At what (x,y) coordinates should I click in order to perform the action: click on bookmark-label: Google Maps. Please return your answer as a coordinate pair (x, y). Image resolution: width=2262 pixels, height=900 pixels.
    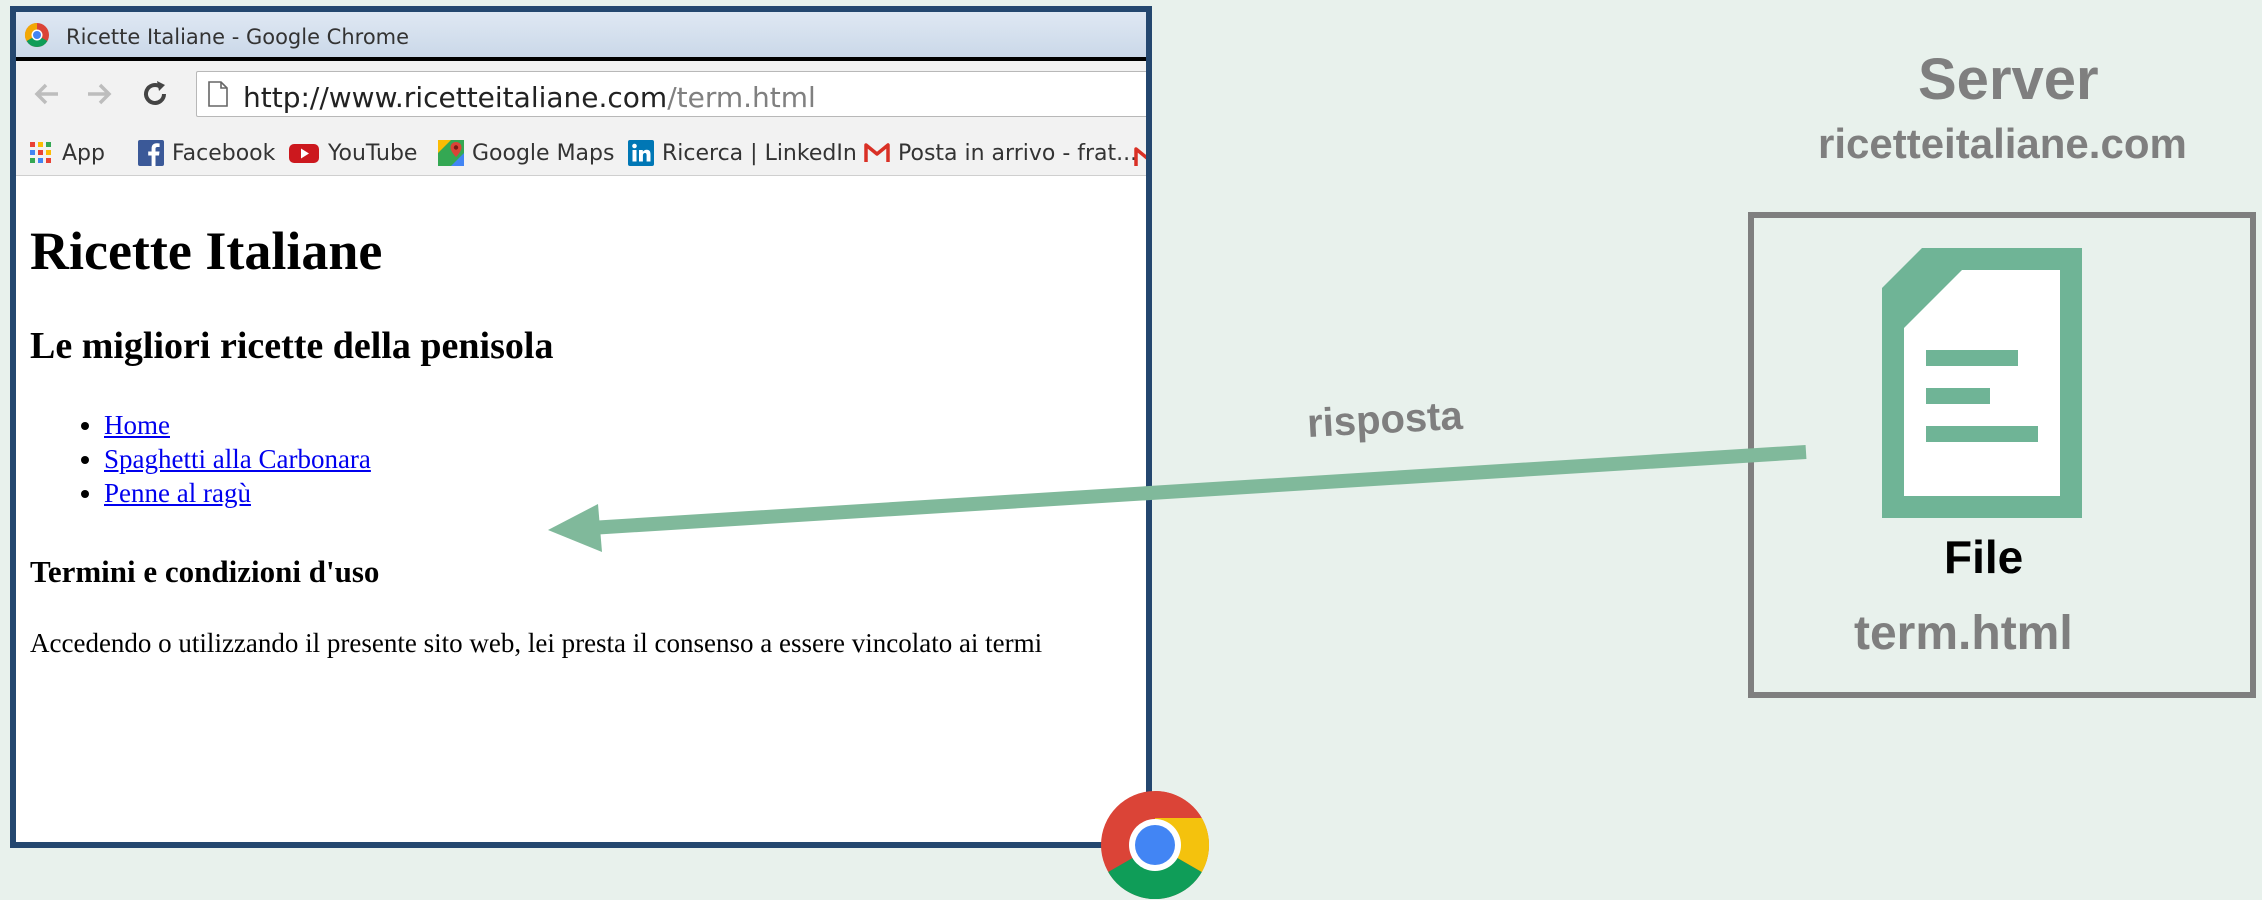
    Looking at the image, I should click on (543, 153).